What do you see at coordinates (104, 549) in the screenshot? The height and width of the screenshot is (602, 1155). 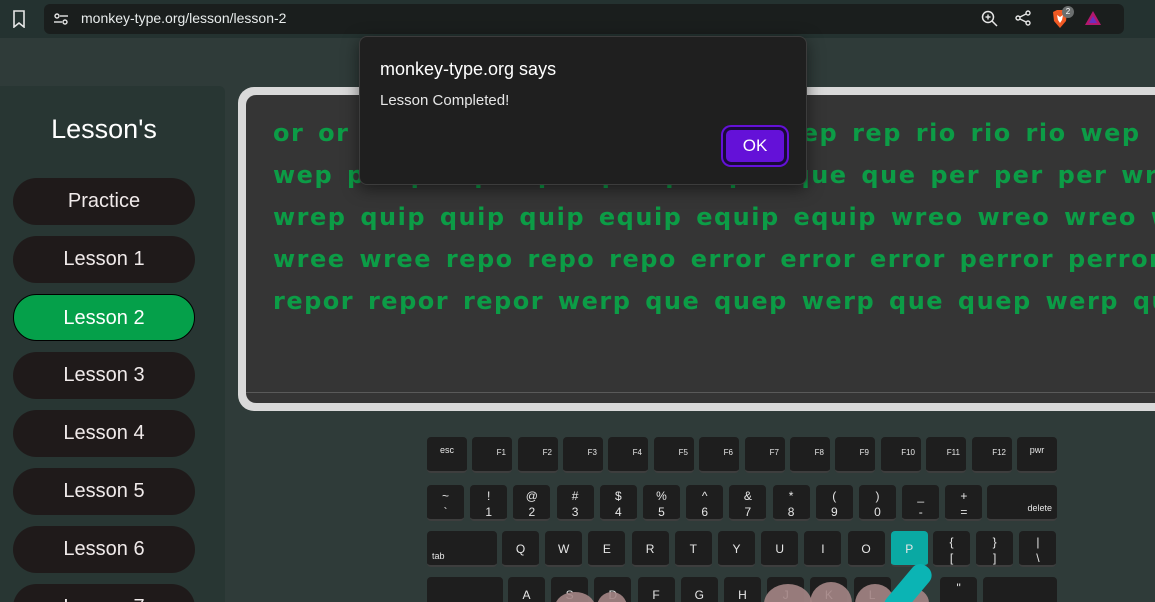 I see `sidebar-item-lesson-6: Lesson 6` at bounding box center [104, 549].